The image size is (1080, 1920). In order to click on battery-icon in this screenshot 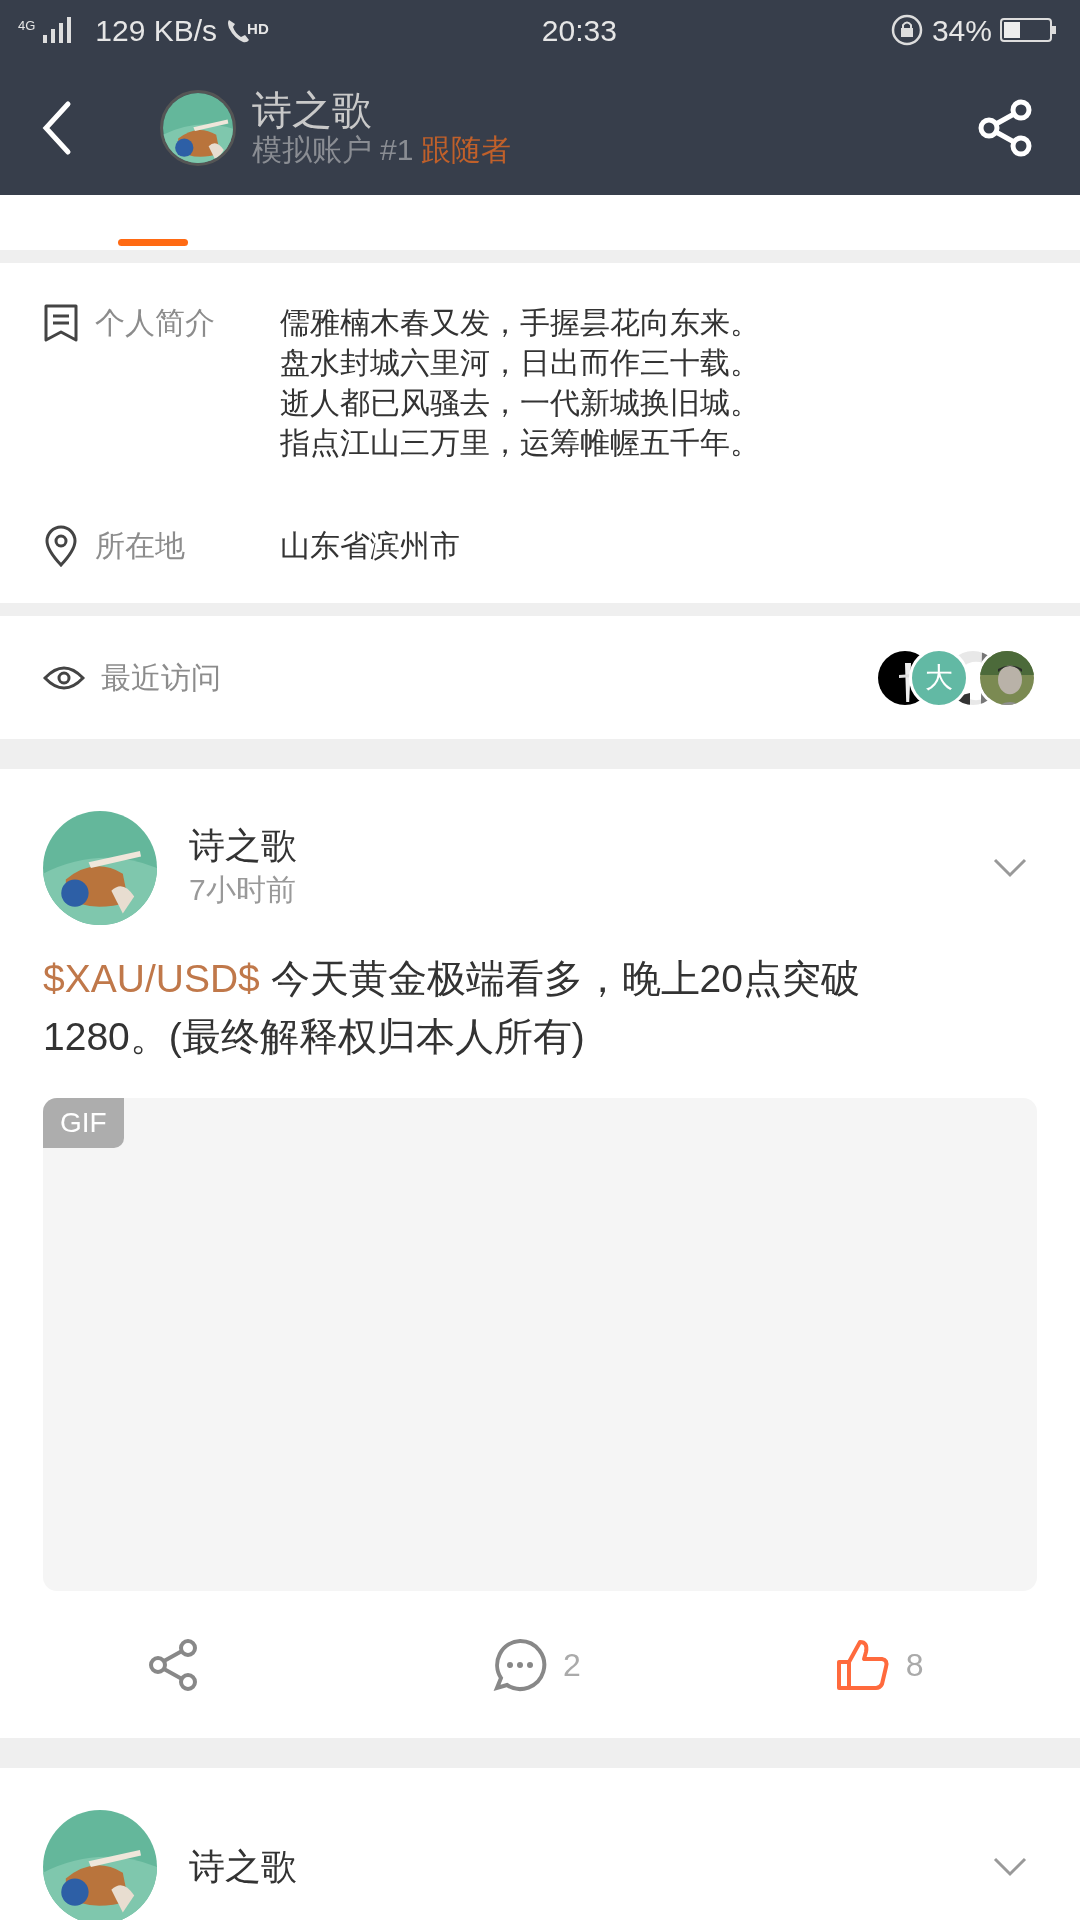, I will do `click(1029, 30)`.